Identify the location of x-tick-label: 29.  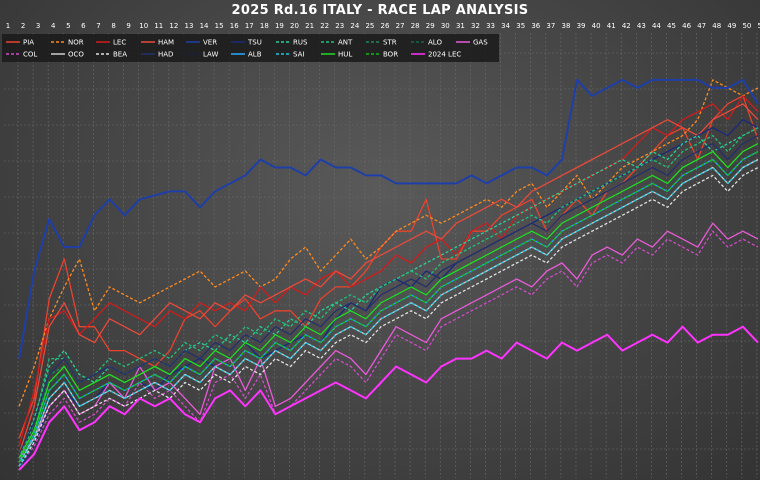
(430, 26).